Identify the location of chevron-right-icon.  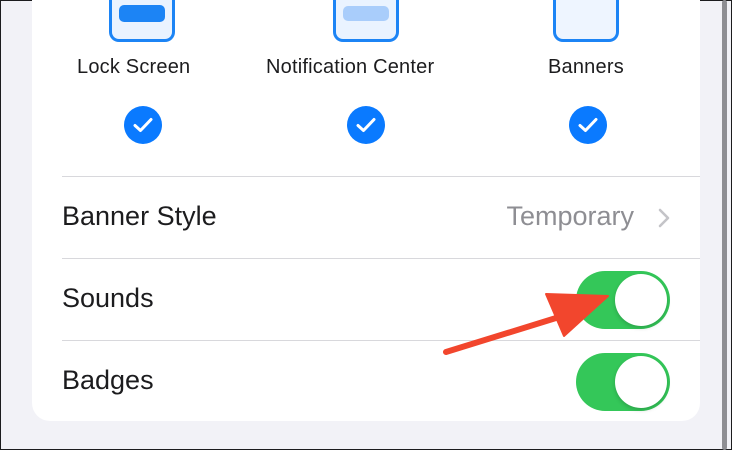
(664, 220).